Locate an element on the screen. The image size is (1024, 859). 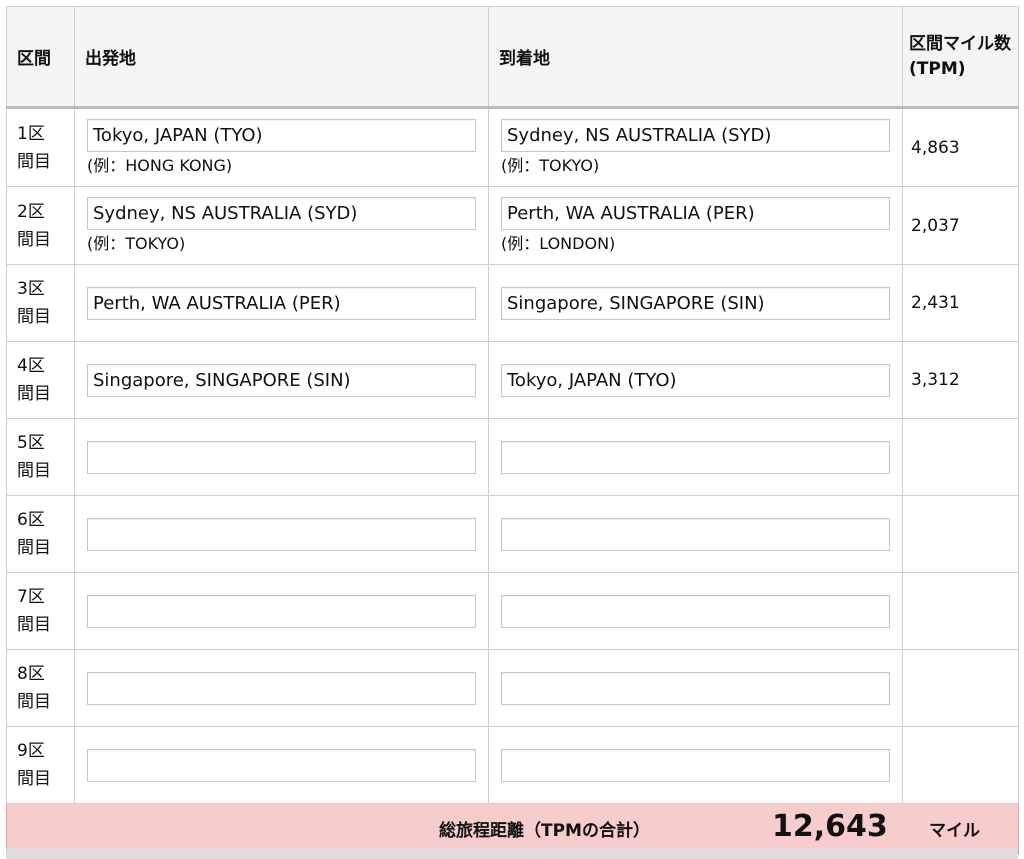
table-row: 6区 間目 is located at coordinates (512, 534).